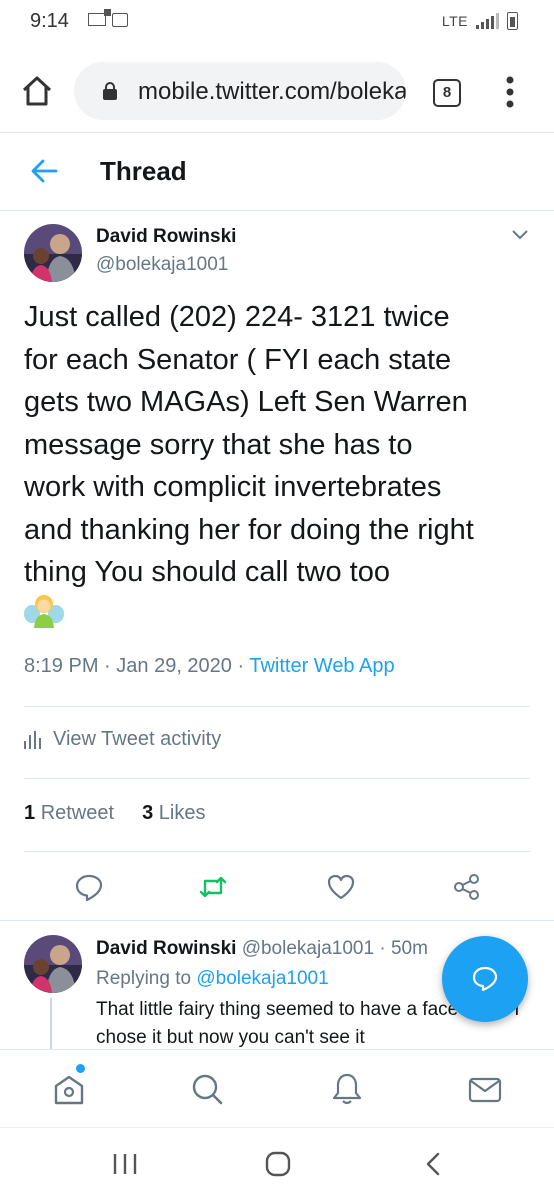  I want to click on battery-icon, so click(512, 21).